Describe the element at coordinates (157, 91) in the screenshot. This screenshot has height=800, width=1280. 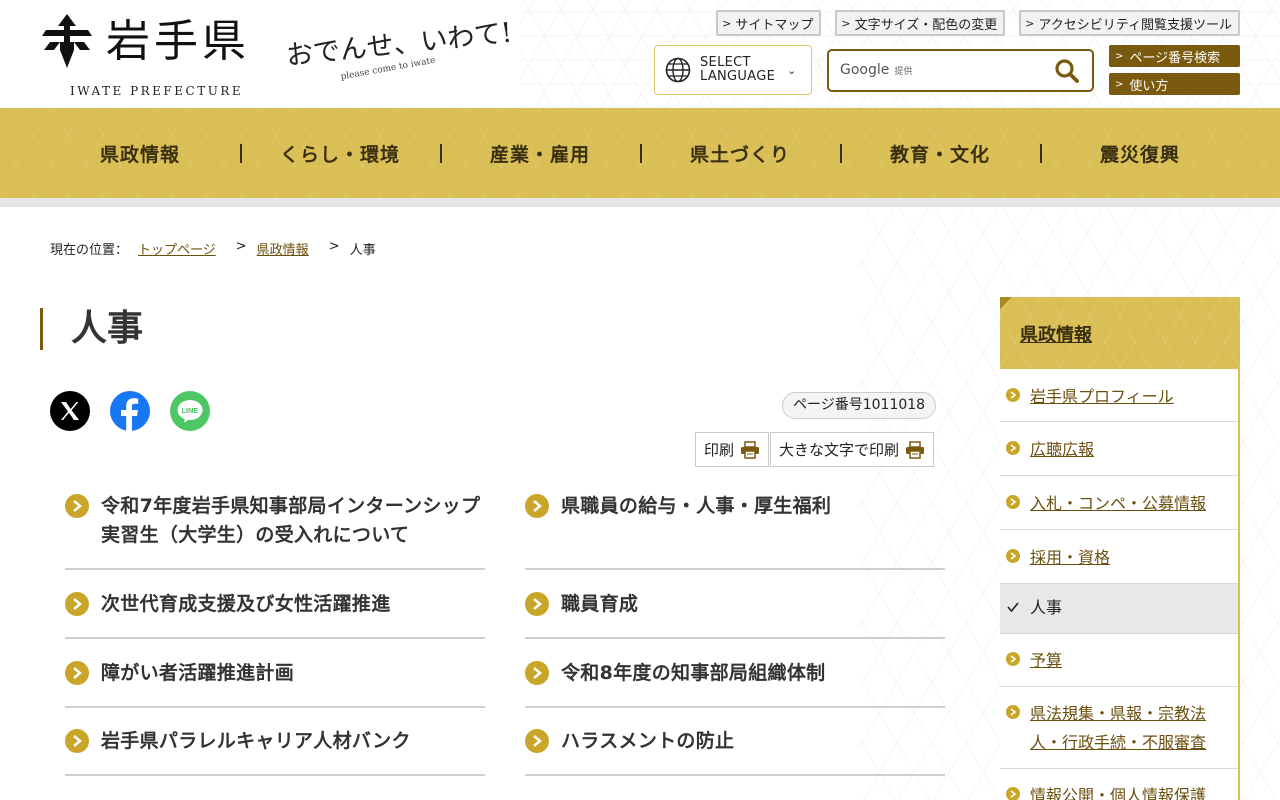
I see `logo-english: IWATE PREFECTURE` at that location.